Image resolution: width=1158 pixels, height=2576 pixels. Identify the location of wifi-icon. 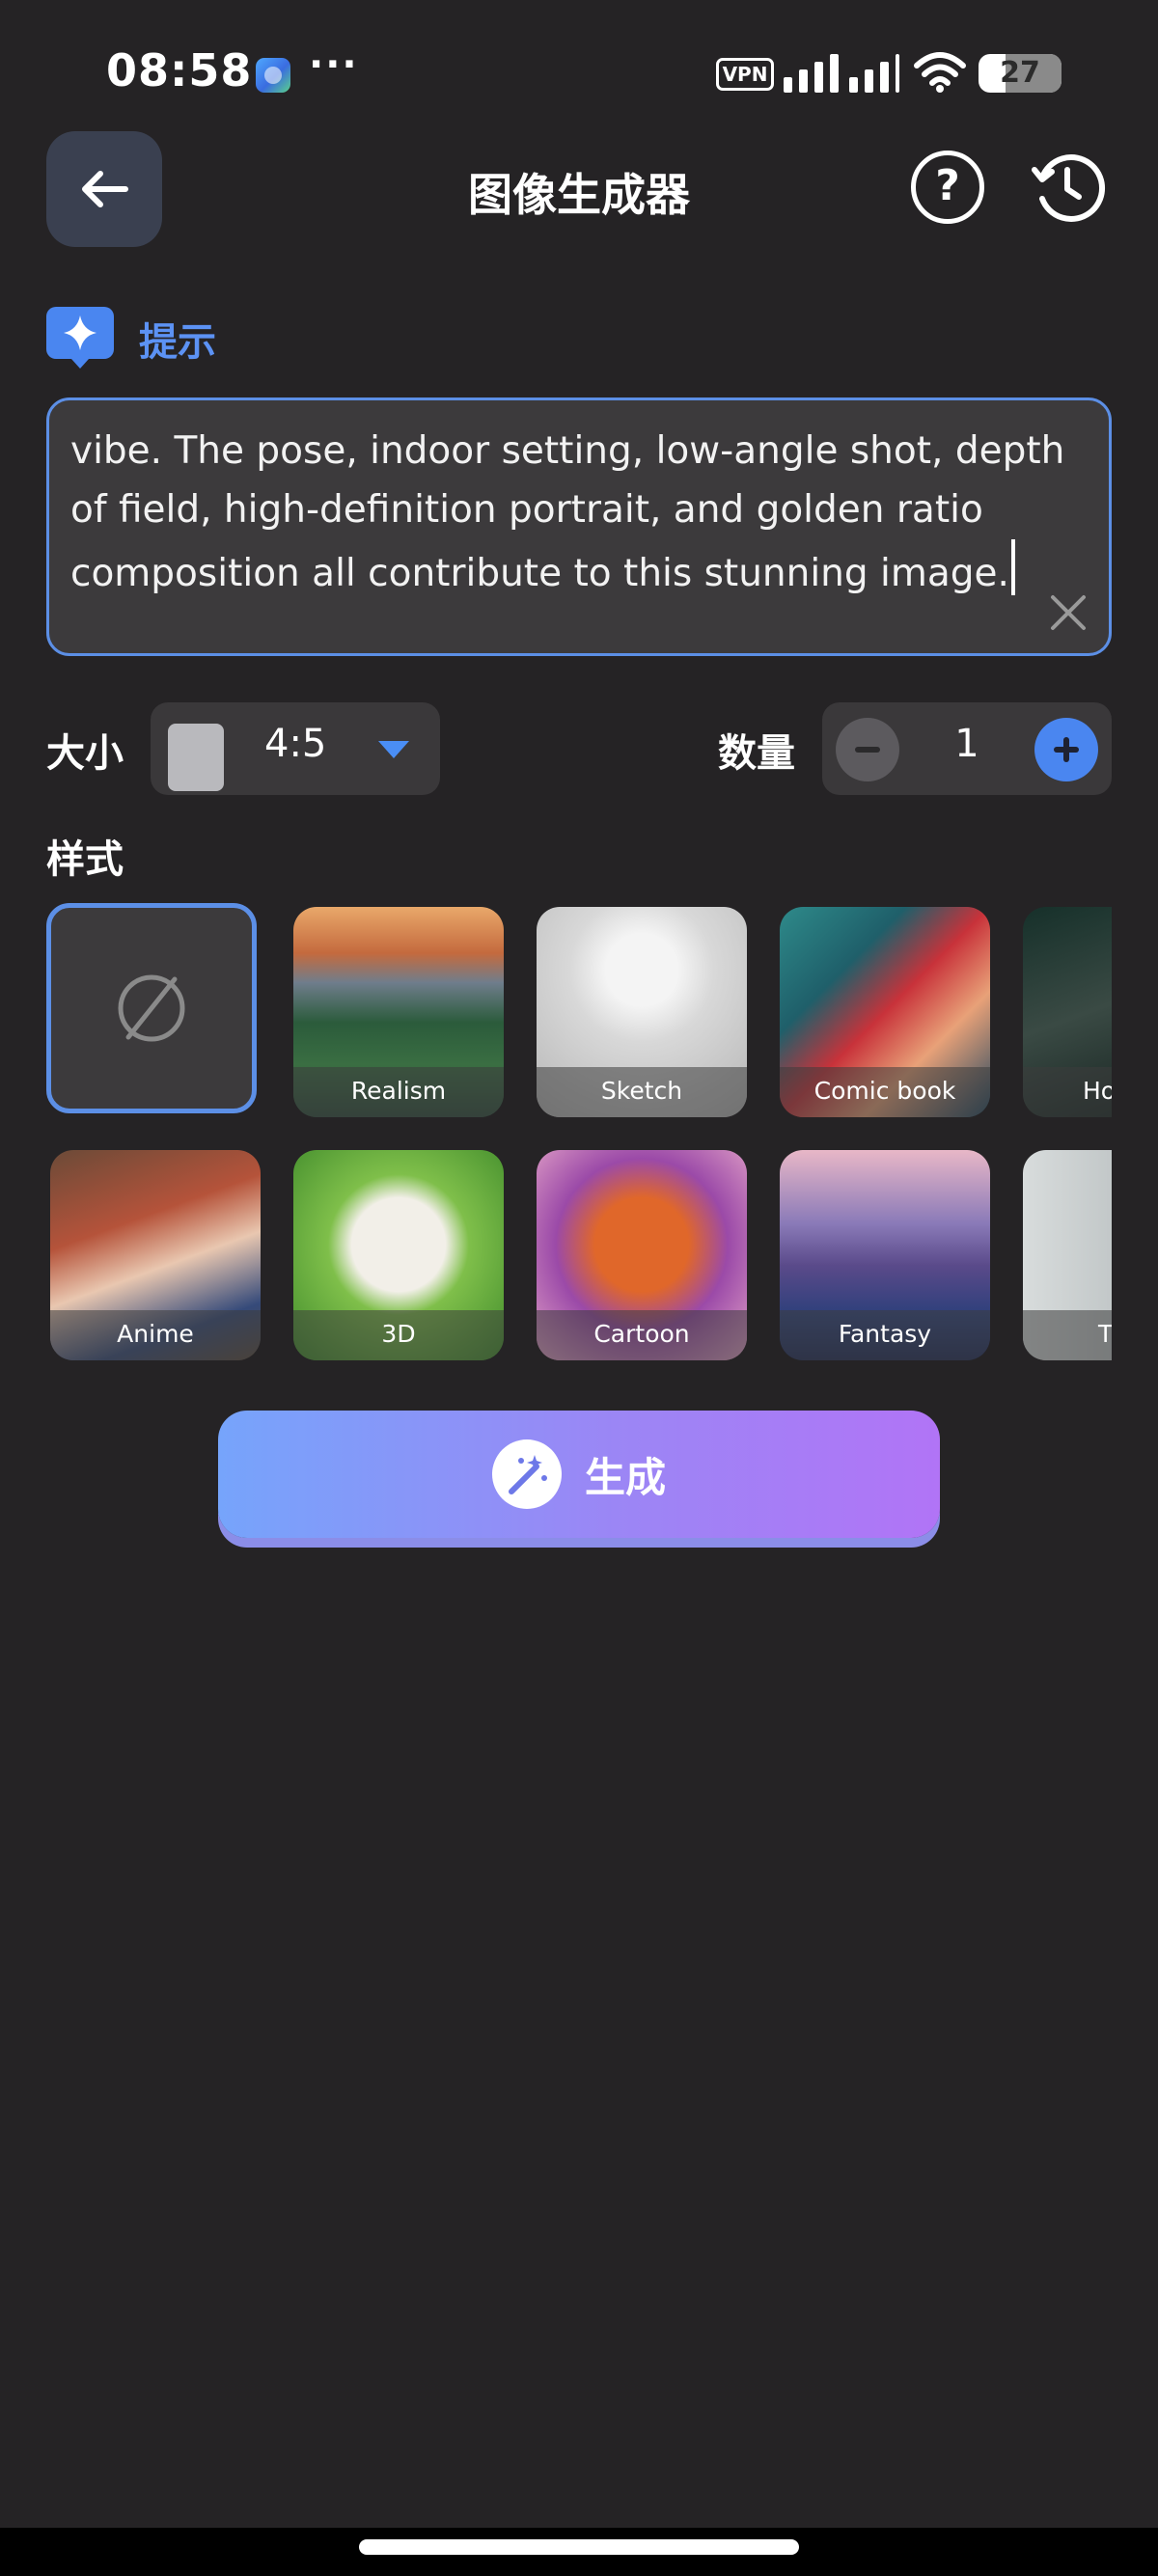
(940, 72).